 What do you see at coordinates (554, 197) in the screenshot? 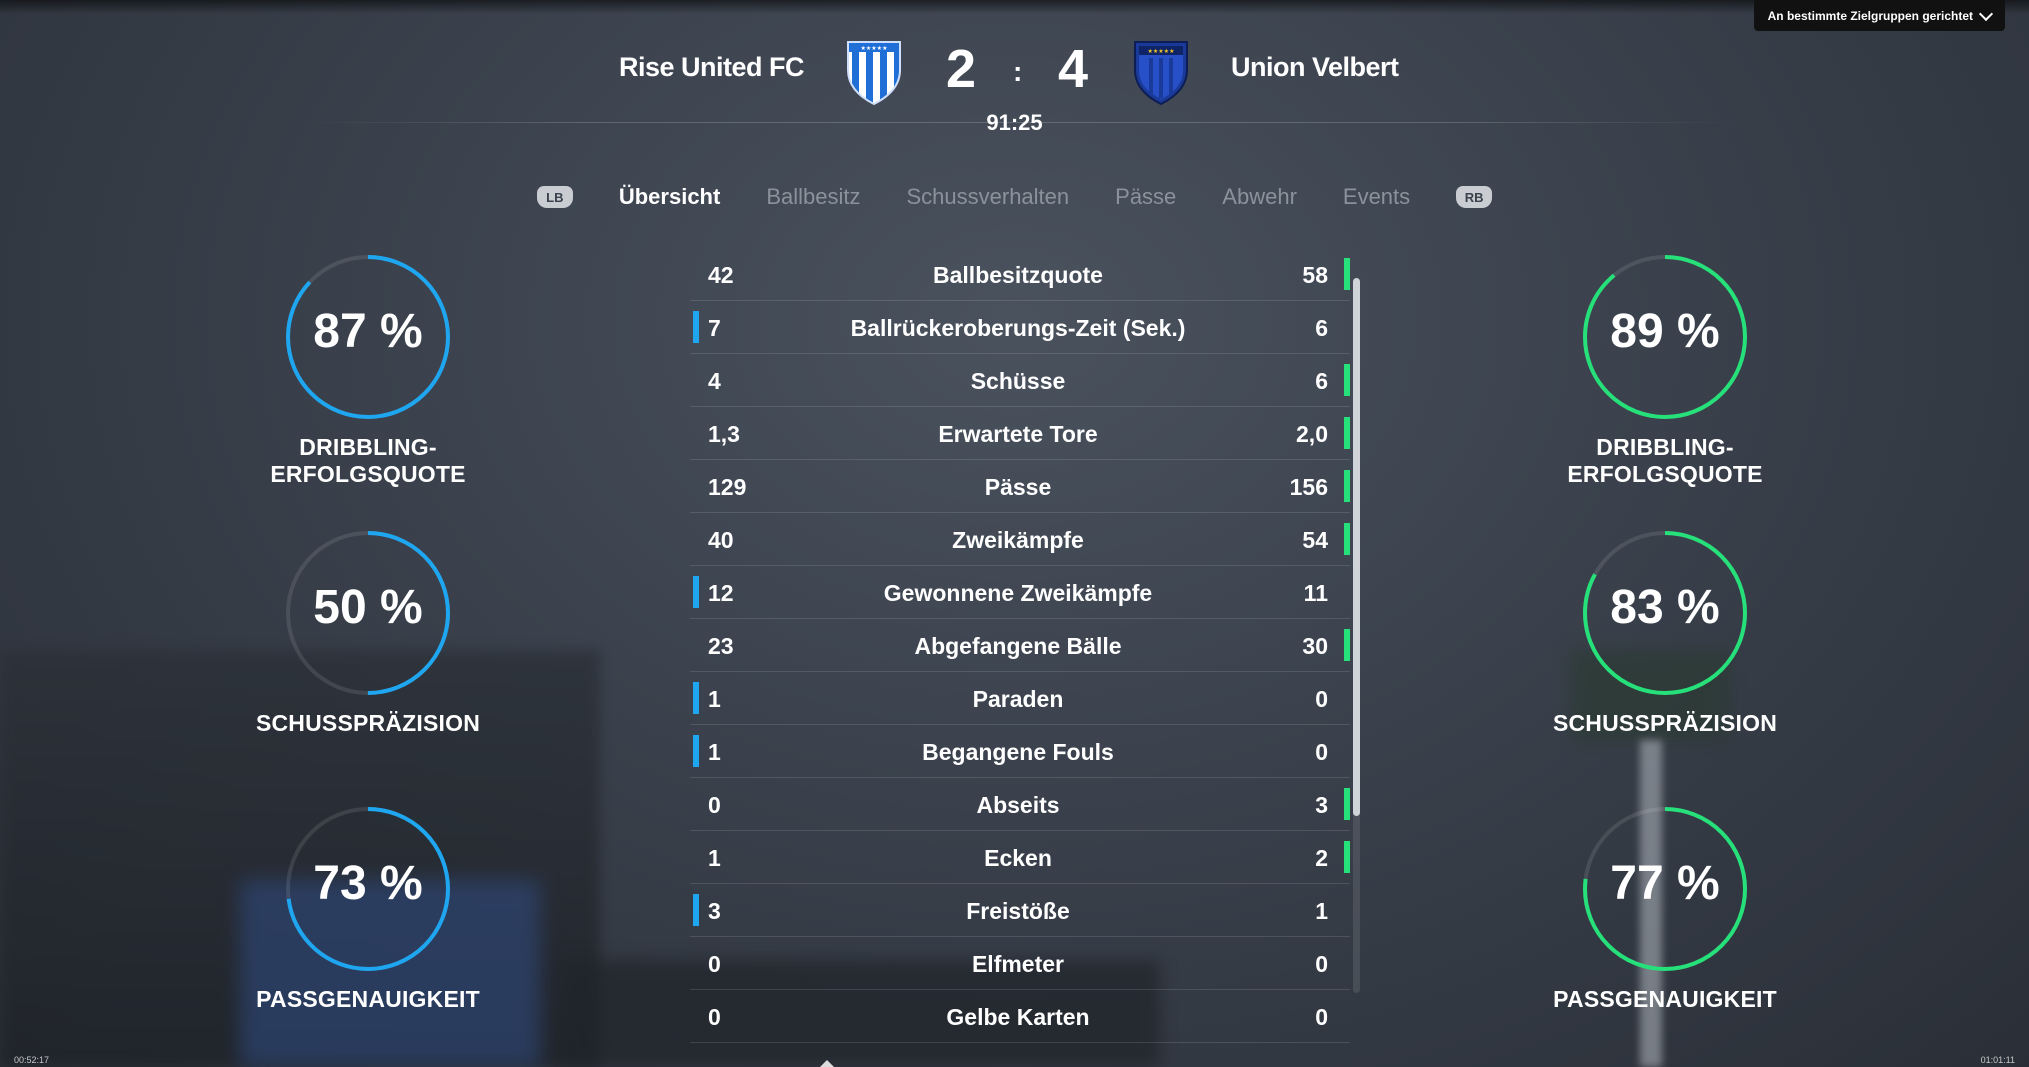
I see `lb-button-icon: LB` at bounding box center [554, 197].